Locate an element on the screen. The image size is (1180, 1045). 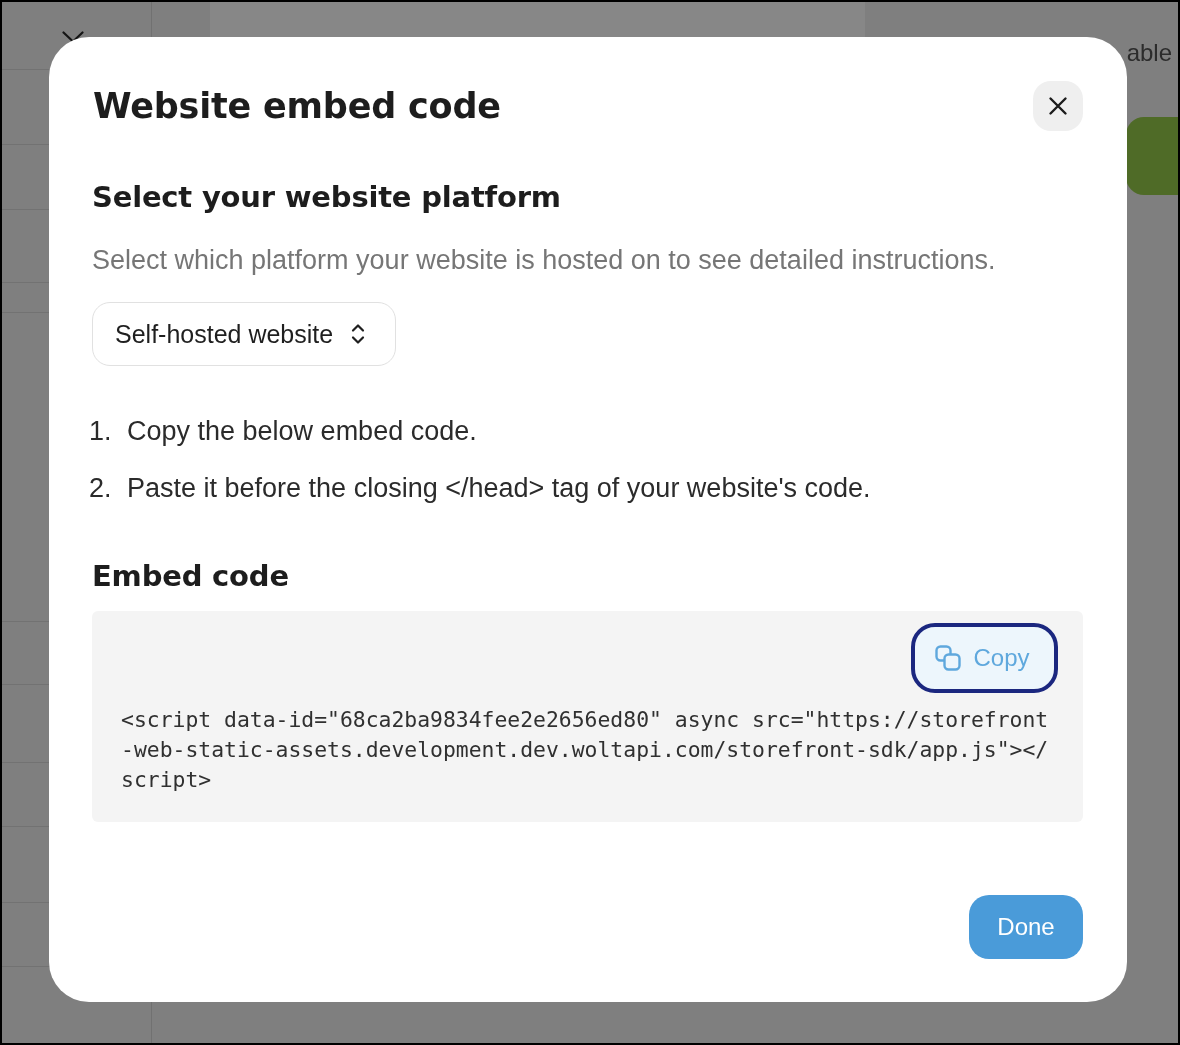
close-icon is located at coordinates (1058, 106).